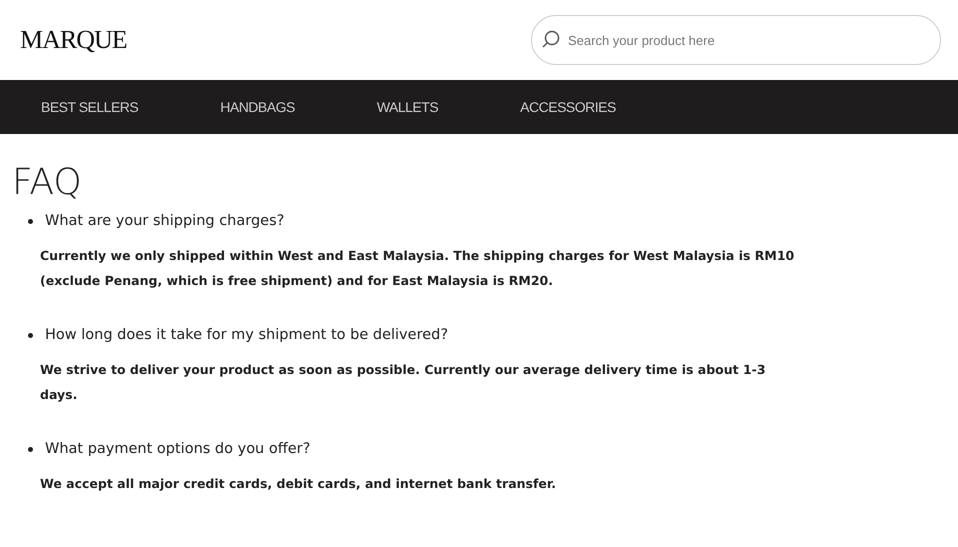  I want to click on faq-answer: Currently we only shipped within West and East Malaysia. The shipping charges for West Malaysia is RM10 (exclude Penang, which is free shipment) and for East Malaysia is RM20., so click(417, 268).